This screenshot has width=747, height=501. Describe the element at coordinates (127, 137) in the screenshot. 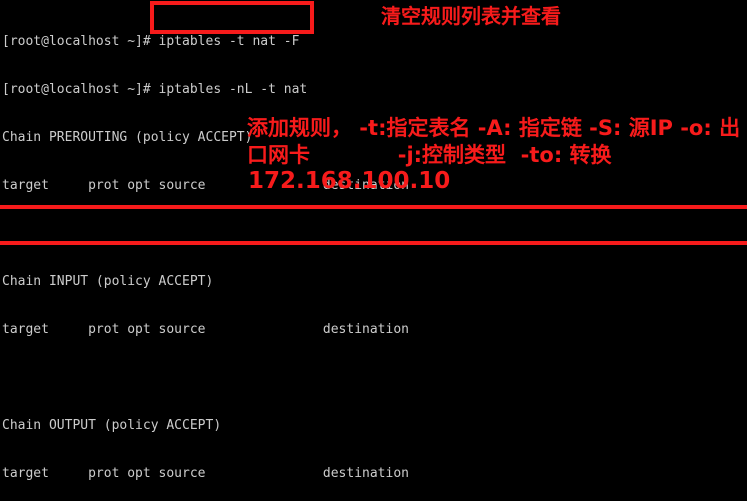

I see `terminal-line: Chain PREROUTING (policy ACCEPT)` at that location.